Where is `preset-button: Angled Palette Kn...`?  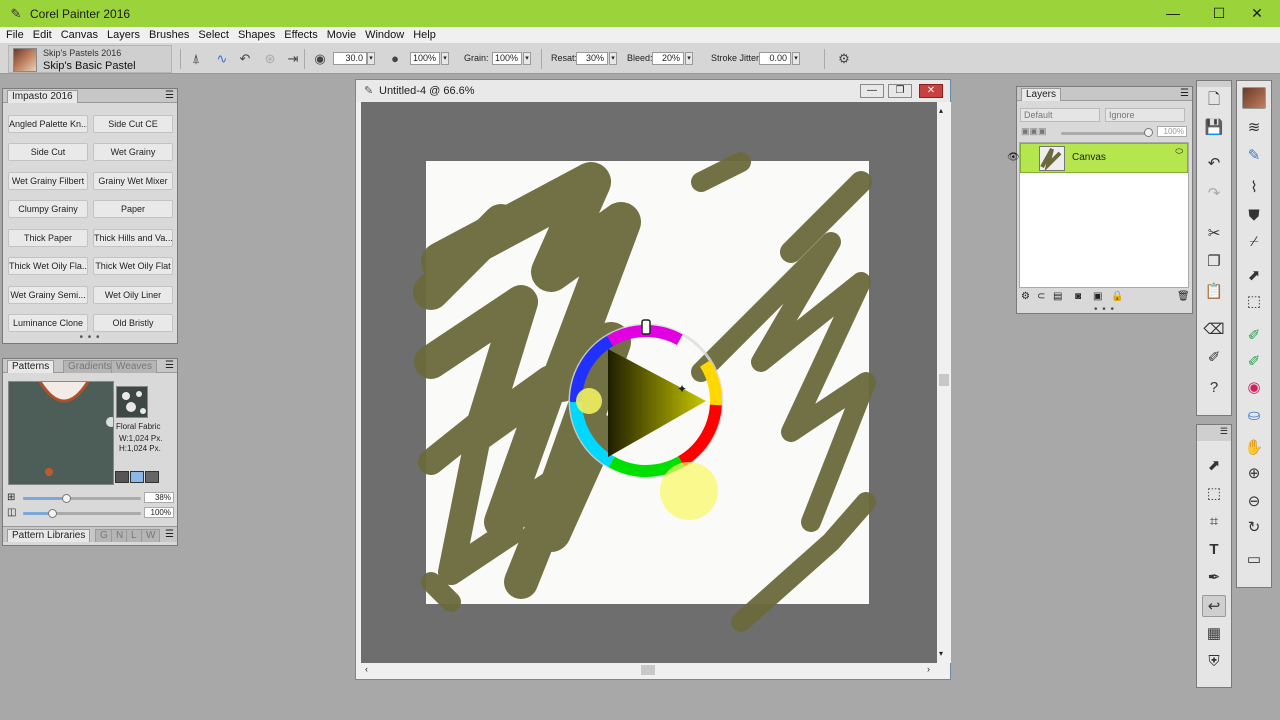
preset-button: Angled Palette Kn... is located at coordinates (48, 124).